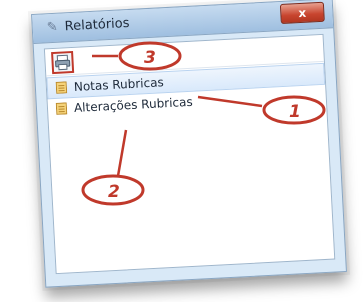 The width and height of the screenshot is (363, 302). I want to click on tree-item-label: Alterações Rubricas, so click(133, 104).